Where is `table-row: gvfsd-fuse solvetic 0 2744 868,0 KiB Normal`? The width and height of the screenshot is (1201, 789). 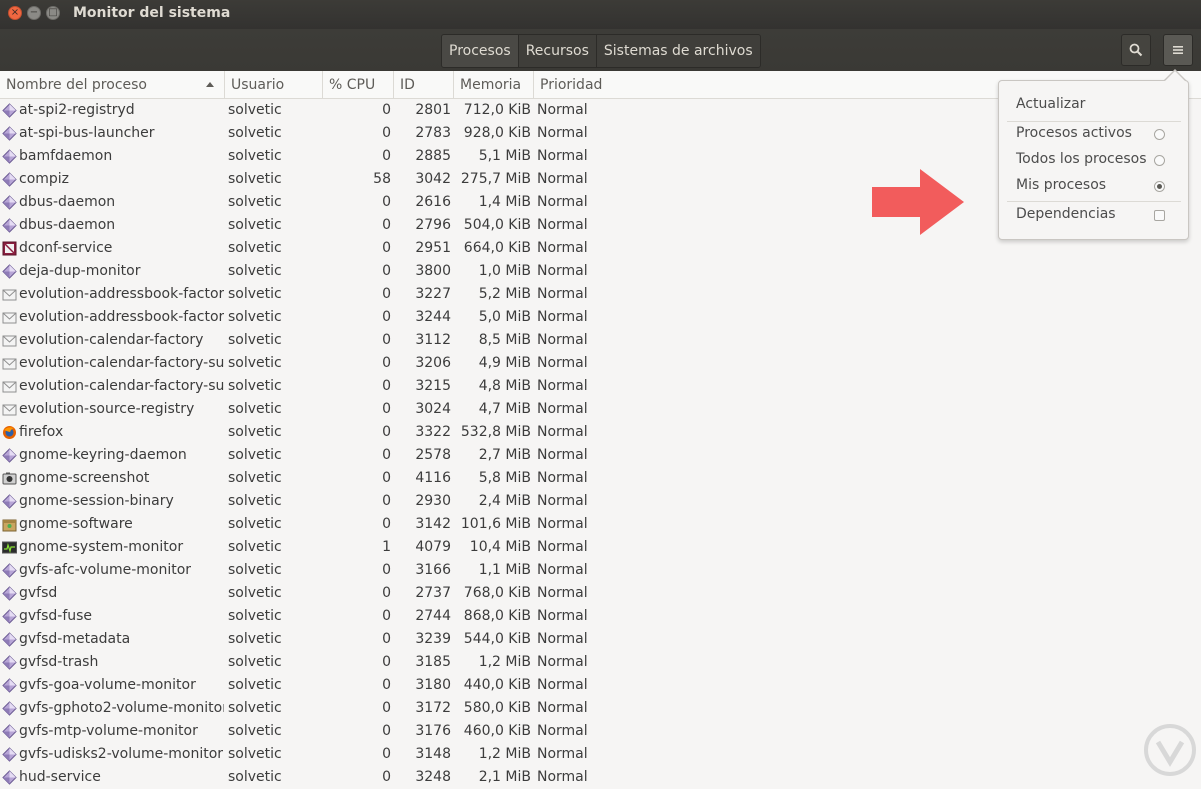
table-row: gvfsd-fuse solvetic 0 2744 868,0 KiB Normal is located at coordinates (600, 616).